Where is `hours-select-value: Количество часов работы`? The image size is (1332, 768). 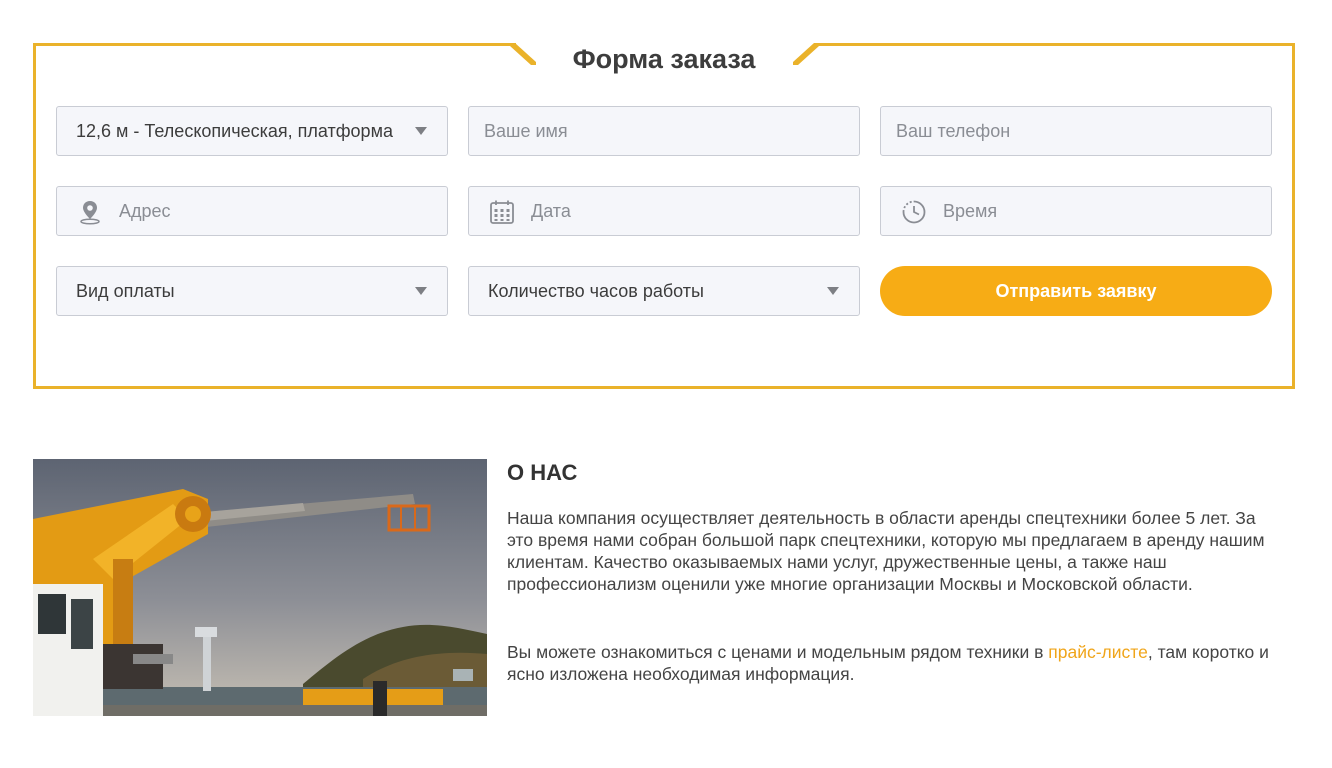 hours-select-value: Количество часов работы is located at coordinates (596, 291).